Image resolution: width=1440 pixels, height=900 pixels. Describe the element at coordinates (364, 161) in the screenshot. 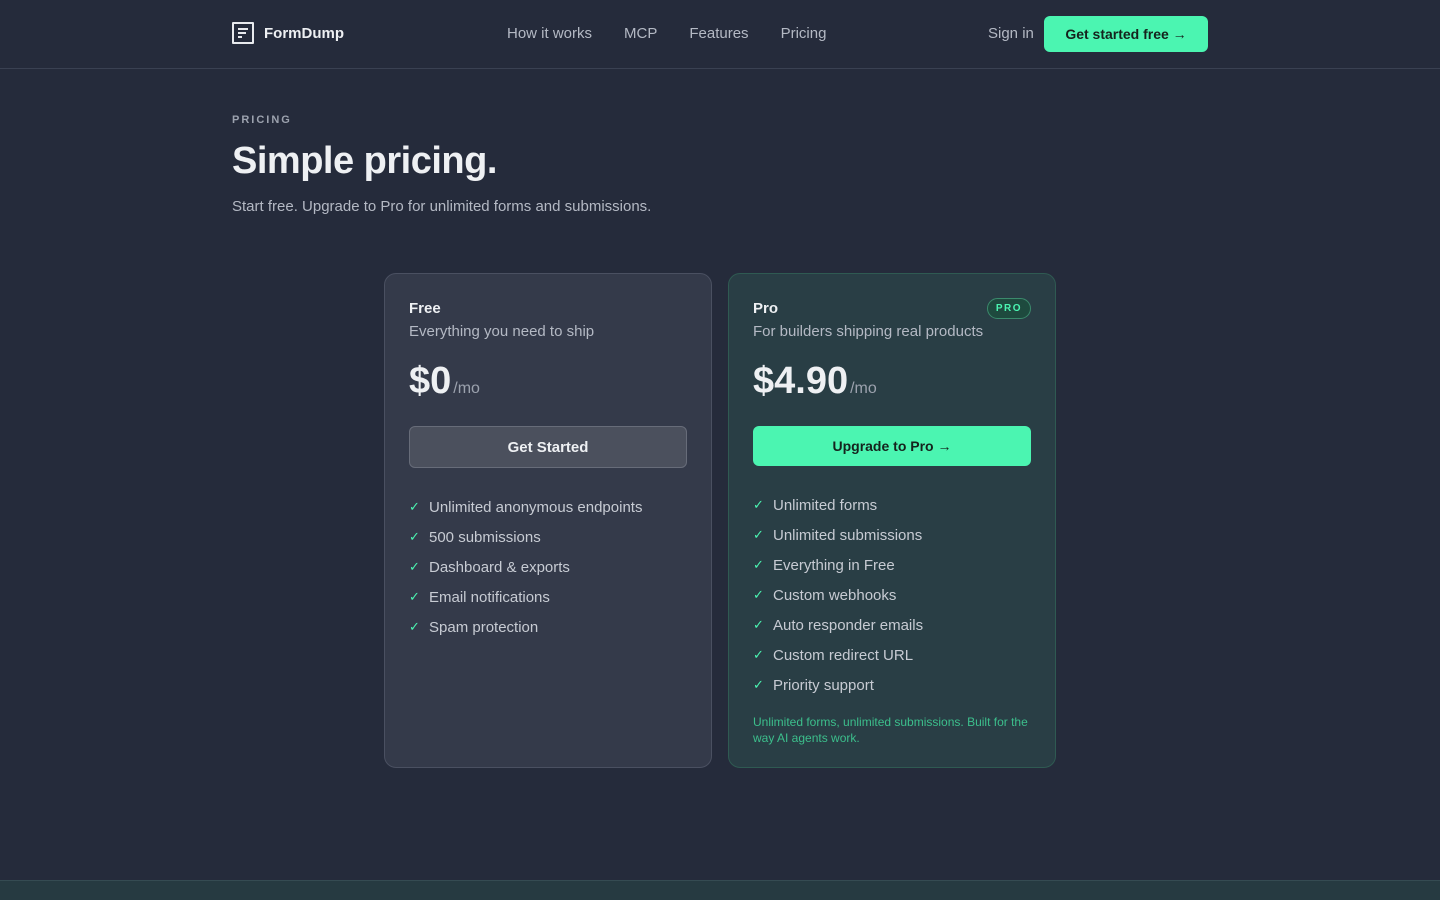

I see `page-title: Simple pricing.` at that location.